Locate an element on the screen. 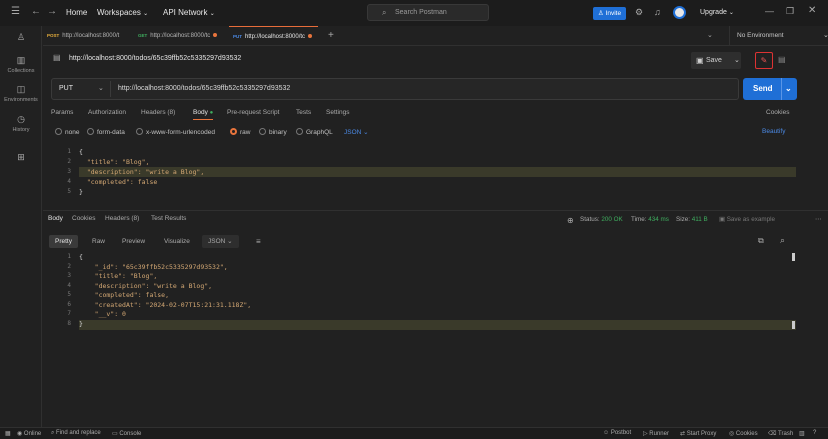  tab-pre-request-script: Pre-request Script is located at coordinates (253, 112).